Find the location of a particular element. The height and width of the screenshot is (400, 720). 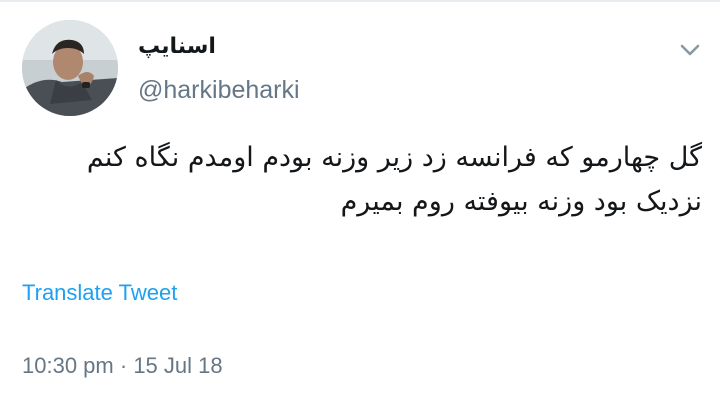

tweet-menu-button is located at coordinates (690, 50).